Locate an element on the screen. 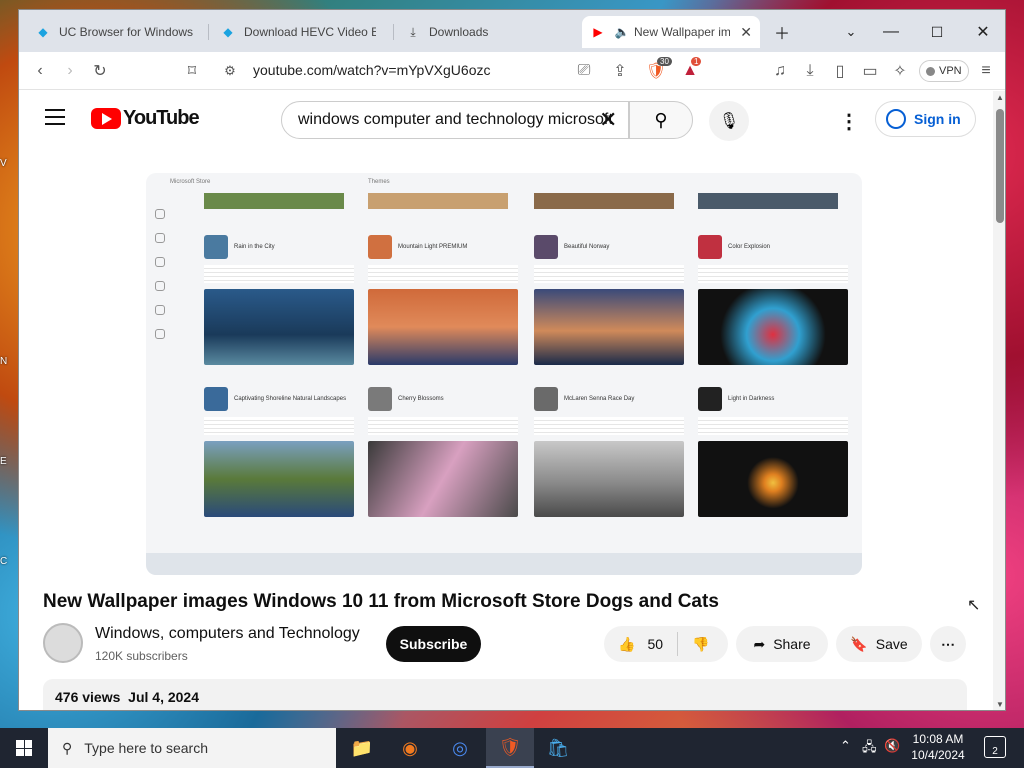 The height and width of the screenshot is (768, 1024). desktop-icon-label: E is located at coordinates (3, 461).